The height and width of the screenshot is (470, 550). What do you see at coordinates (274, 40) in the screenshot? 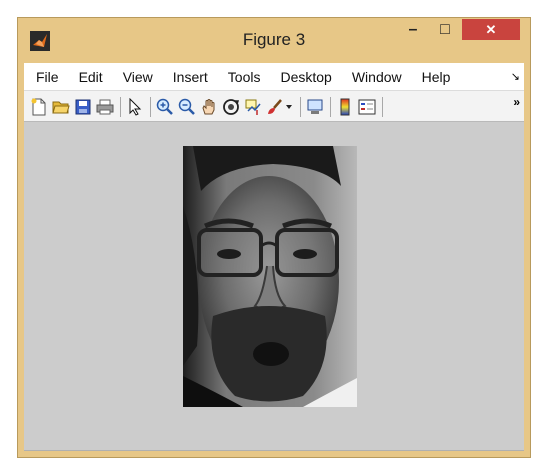
I see `title-bar: Figure 3 – □ ✕` at bounding box center [274, 40].